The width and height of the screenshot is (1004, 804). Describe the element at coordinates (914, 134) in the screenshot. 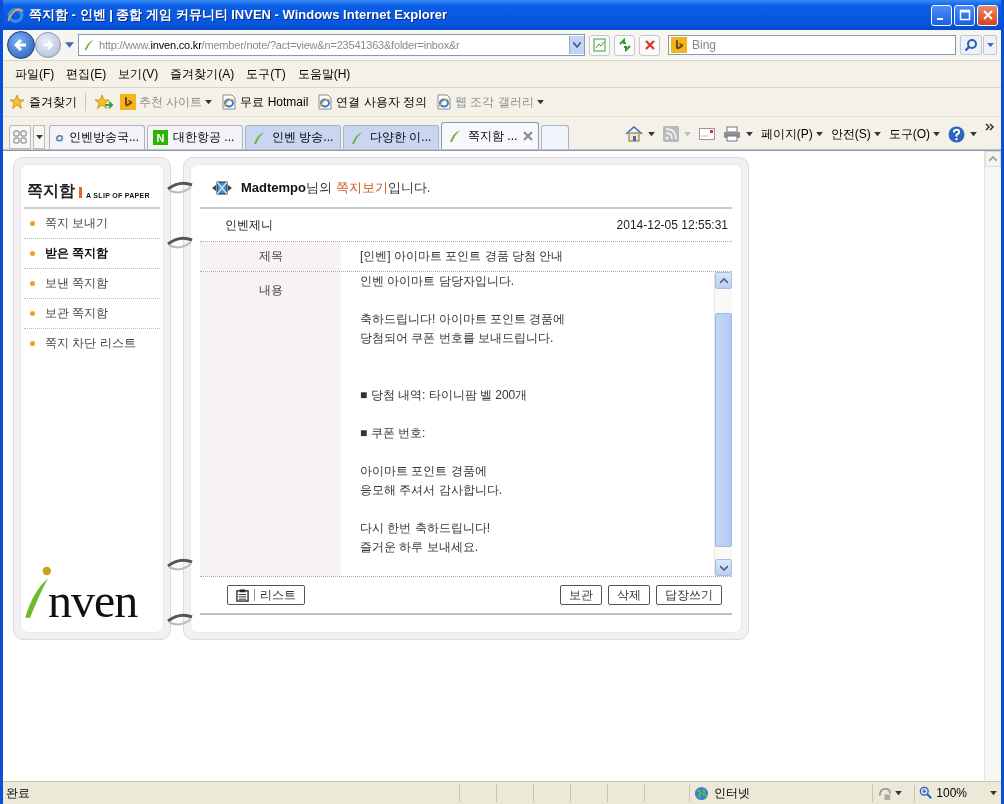

I see `command-menu: 도구(O)` at that location.